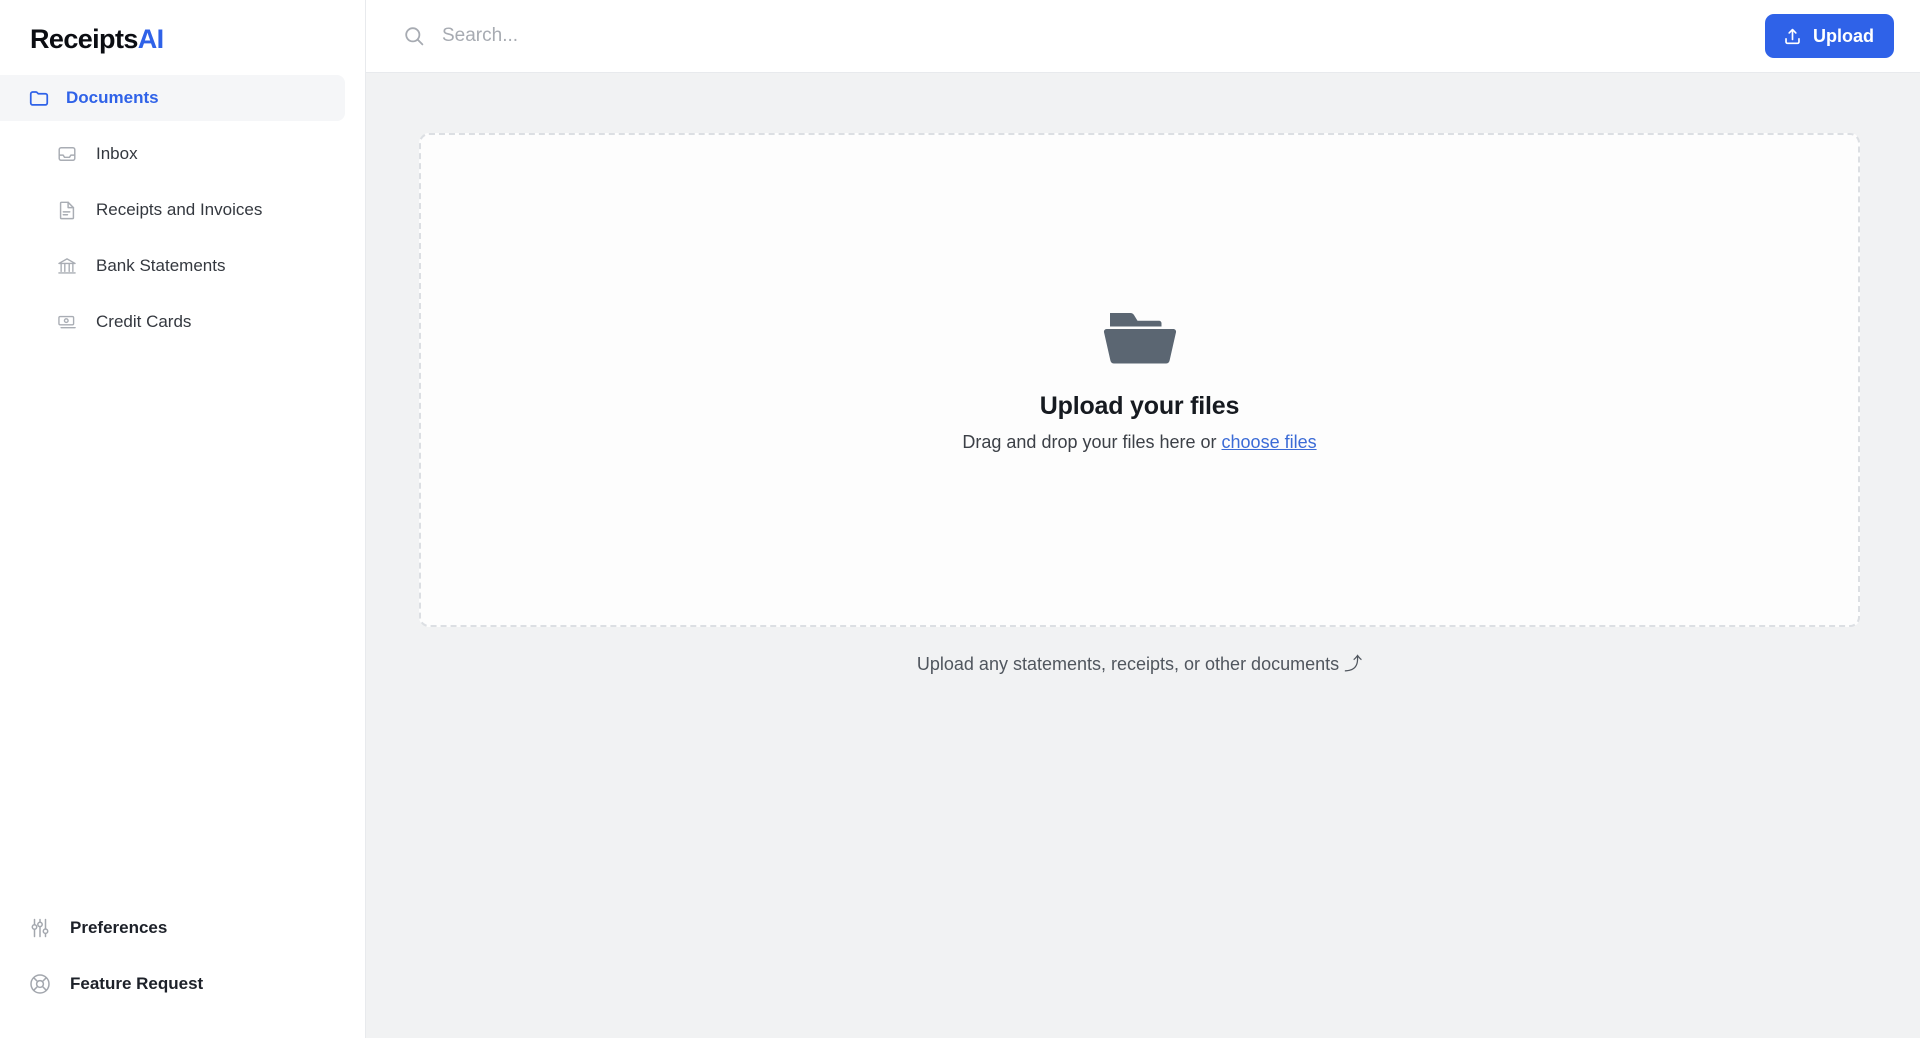  Describe the element at coordinates (1139, 406) in the screenshot. I see `dropzone-title: Upload your files` at that location.